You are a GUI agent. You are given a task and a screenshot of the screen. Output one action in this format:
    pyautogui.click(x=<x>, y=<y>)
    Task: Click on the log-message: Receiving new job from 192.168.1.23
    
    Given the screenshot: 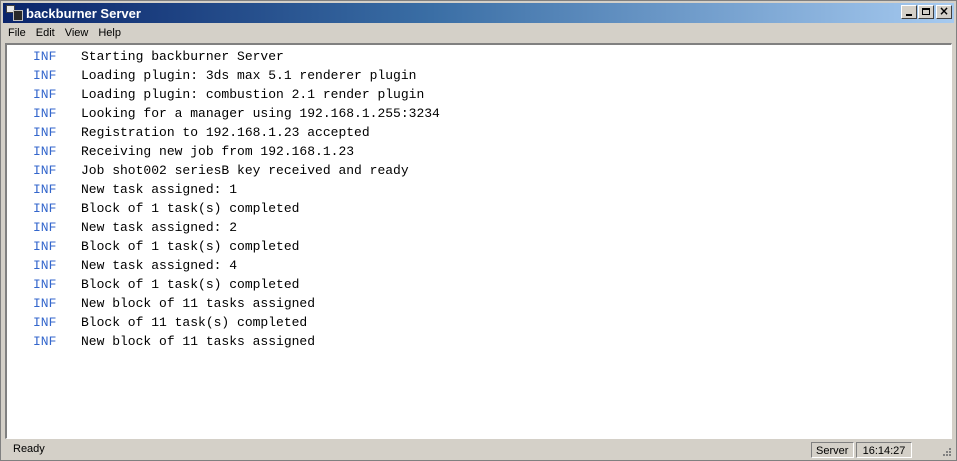 What is the action you would take?
    pyautogui.click(x=218, y=151)
    